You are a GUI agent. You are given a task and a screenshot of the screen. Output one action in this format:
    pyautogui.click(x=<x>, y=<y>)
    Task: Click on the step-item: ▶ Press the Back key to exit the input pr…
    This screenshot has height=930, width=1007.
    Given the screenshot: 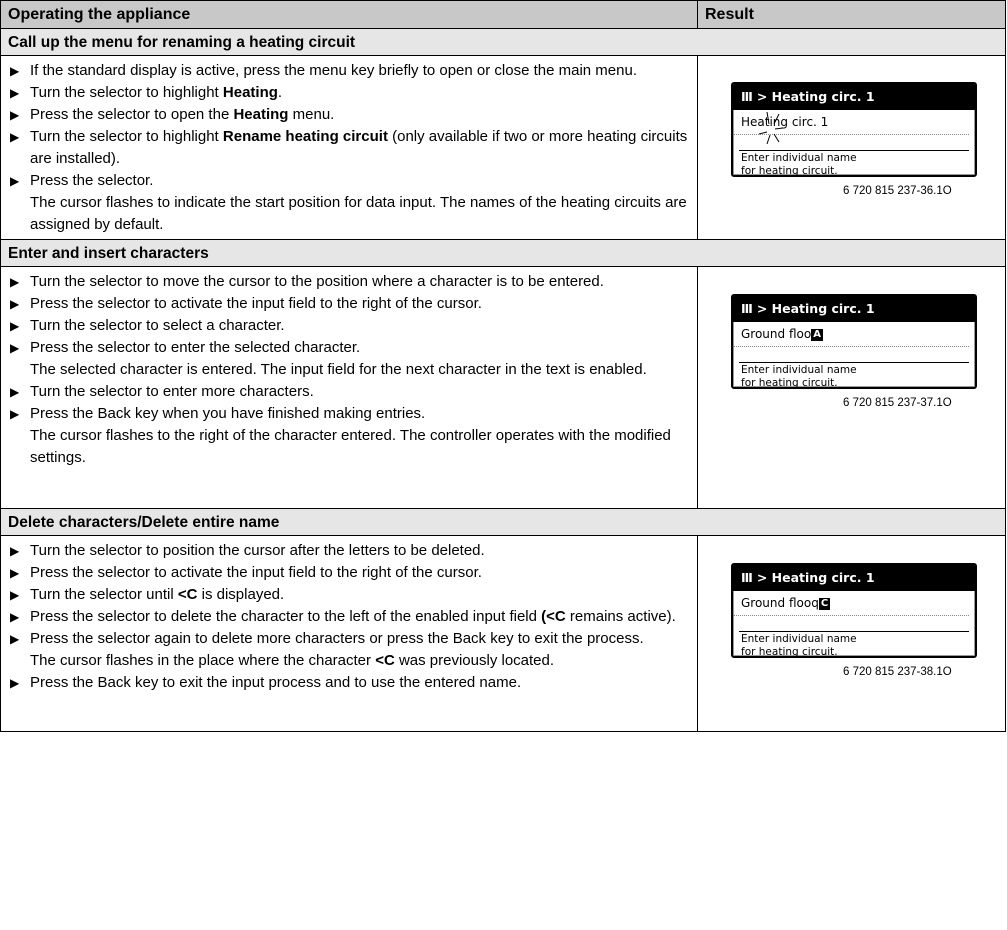 What is the action you would take?
    pyautogui.click(x=348, y=683)
    